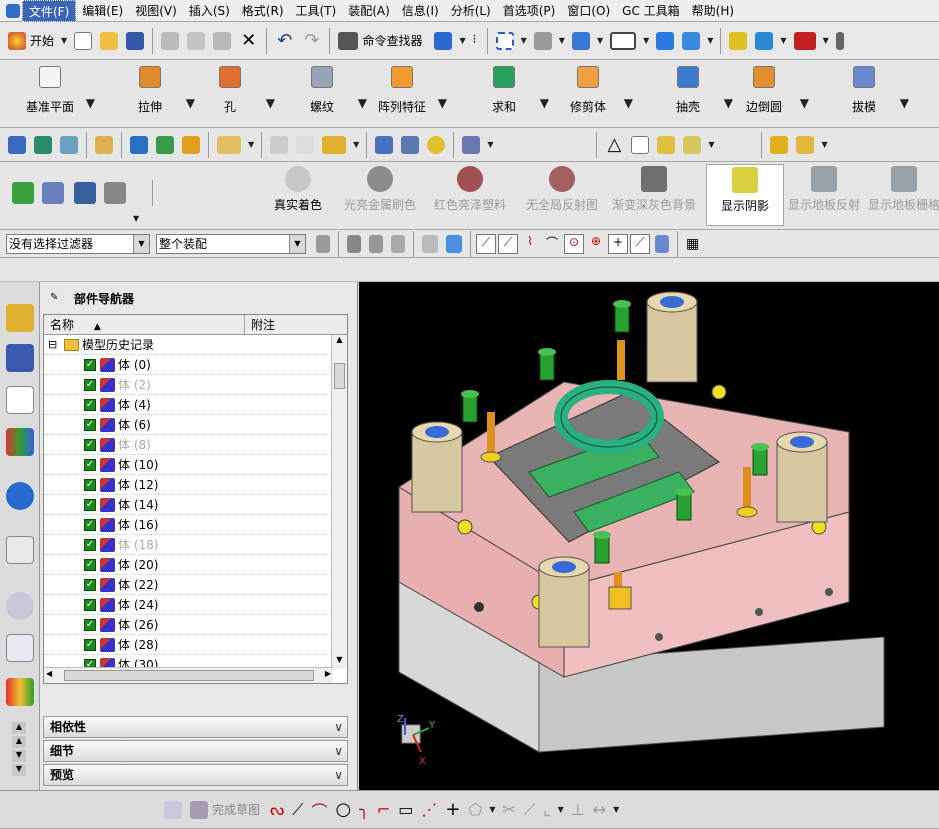  I want to click on tree-row: ✓ 体 (2), so click(188, 385).